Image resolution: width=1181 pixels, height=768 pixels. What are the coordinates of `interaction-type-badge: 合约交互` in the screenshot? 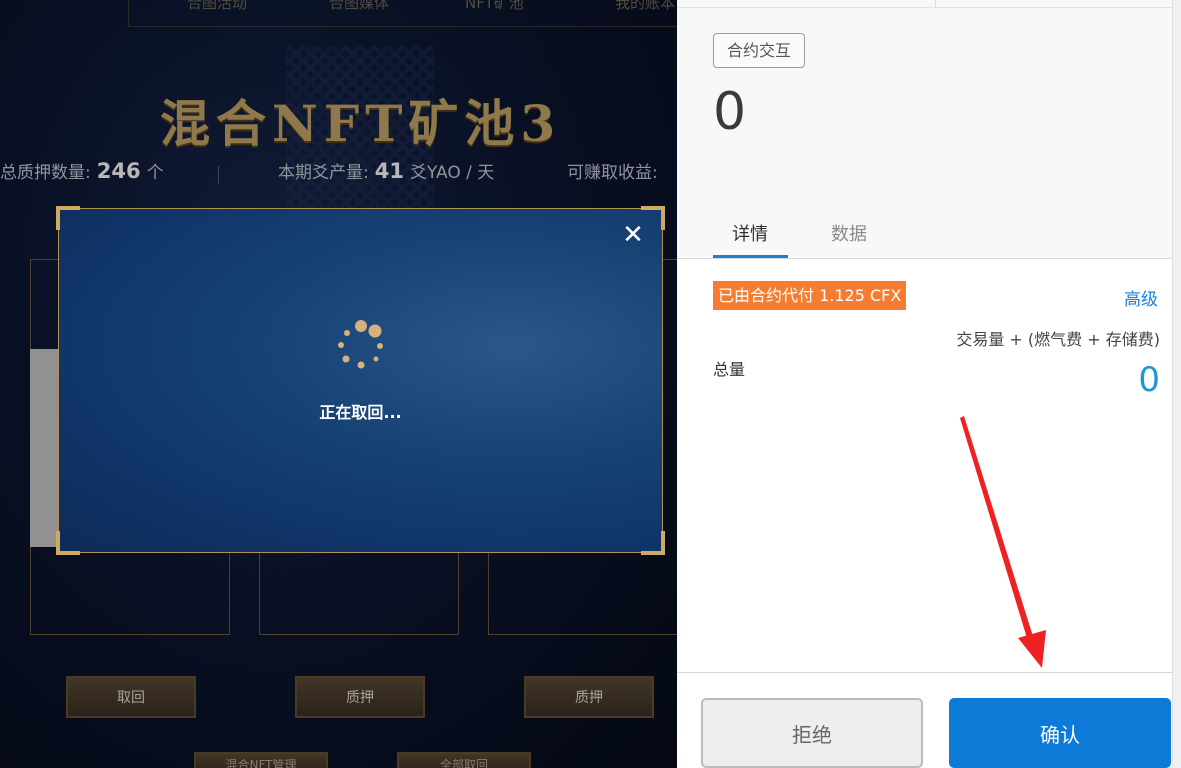 It's located at (759, 50).